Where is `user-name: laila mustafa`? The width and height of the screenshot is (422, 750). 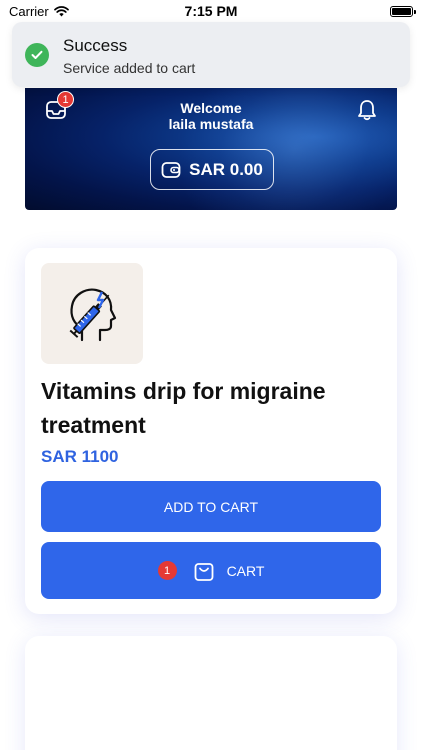
user-name: laila mustafa is located at coordinates (211, 124).